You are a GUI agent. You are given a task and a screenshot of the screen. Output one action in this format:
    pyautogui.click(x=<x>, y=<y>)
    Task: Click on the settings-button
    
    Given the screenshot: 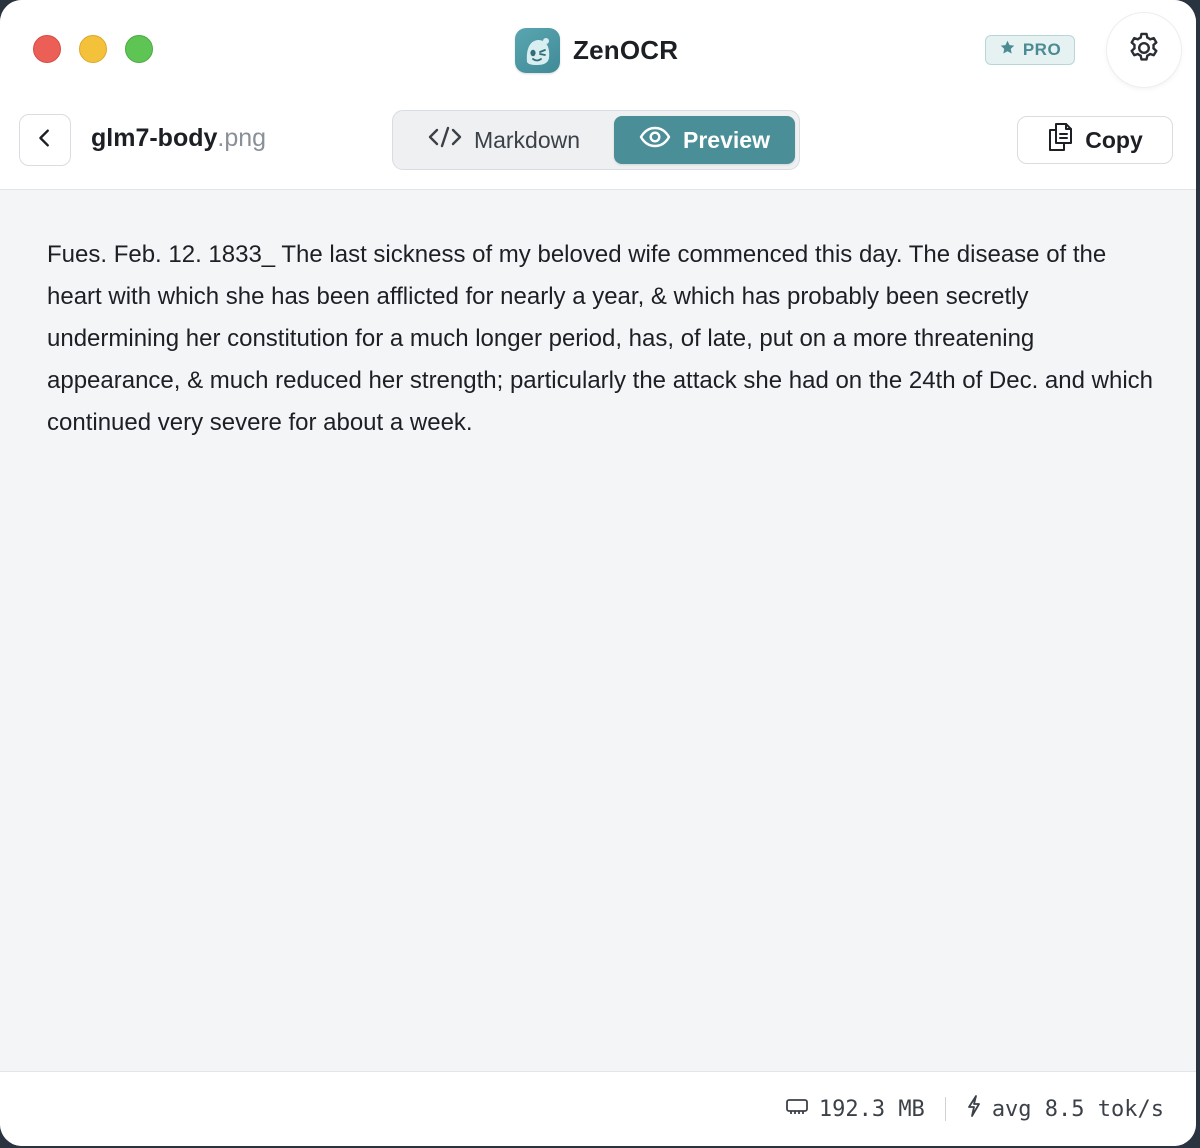 What is the action you would take?
    pyautogui.click(x=1144, y=50)
    